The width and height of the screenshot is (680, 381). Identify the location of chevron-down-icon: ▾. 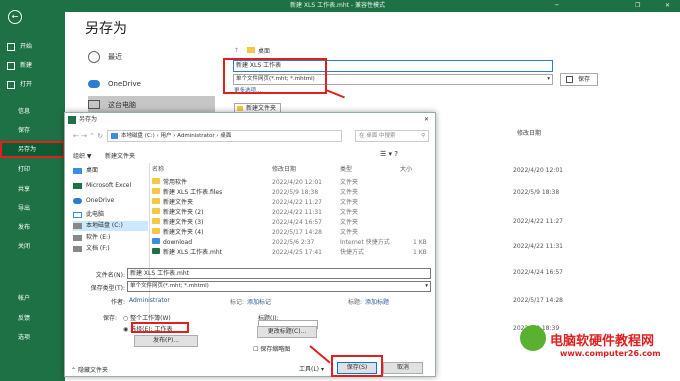
(426, 286).